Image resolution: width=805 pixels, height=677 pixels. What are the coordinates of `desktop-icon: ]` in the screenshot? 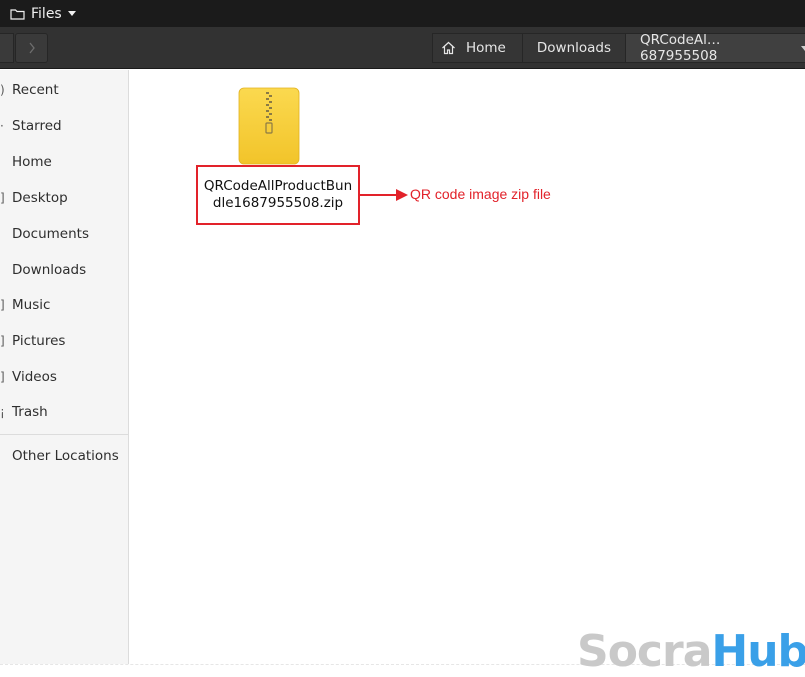 It's located at (2, 198).